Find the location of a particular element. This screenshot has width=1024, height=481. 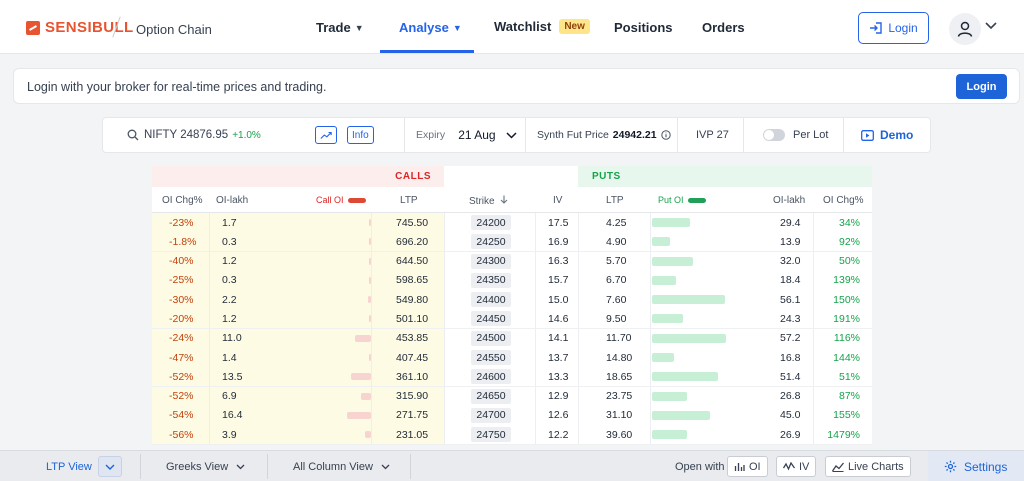

chain-row: -52% 13.5 361.10 24600 13.3 18.65 51.4 51% is located at coordinates (512, 377).